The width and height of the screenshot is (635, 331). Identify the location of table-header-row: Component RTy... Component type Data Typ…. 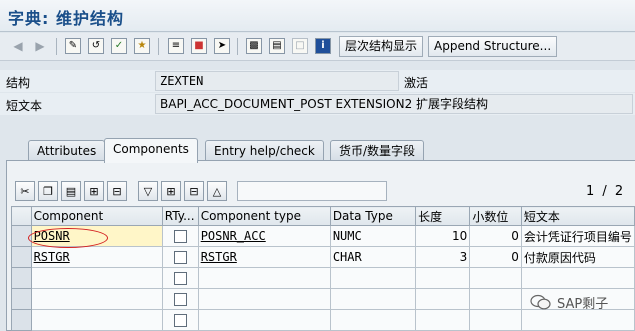
(323, 216).